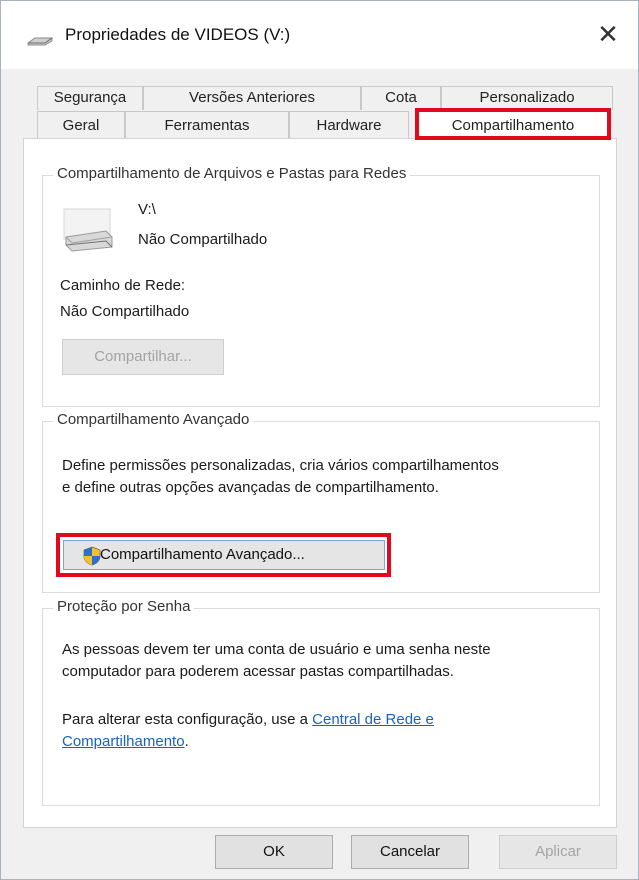  Describe the element at coordinates (187, 719) in the screenshot. I see `change-settings-prefix: Para alterar esta configuração, use a` at that location.